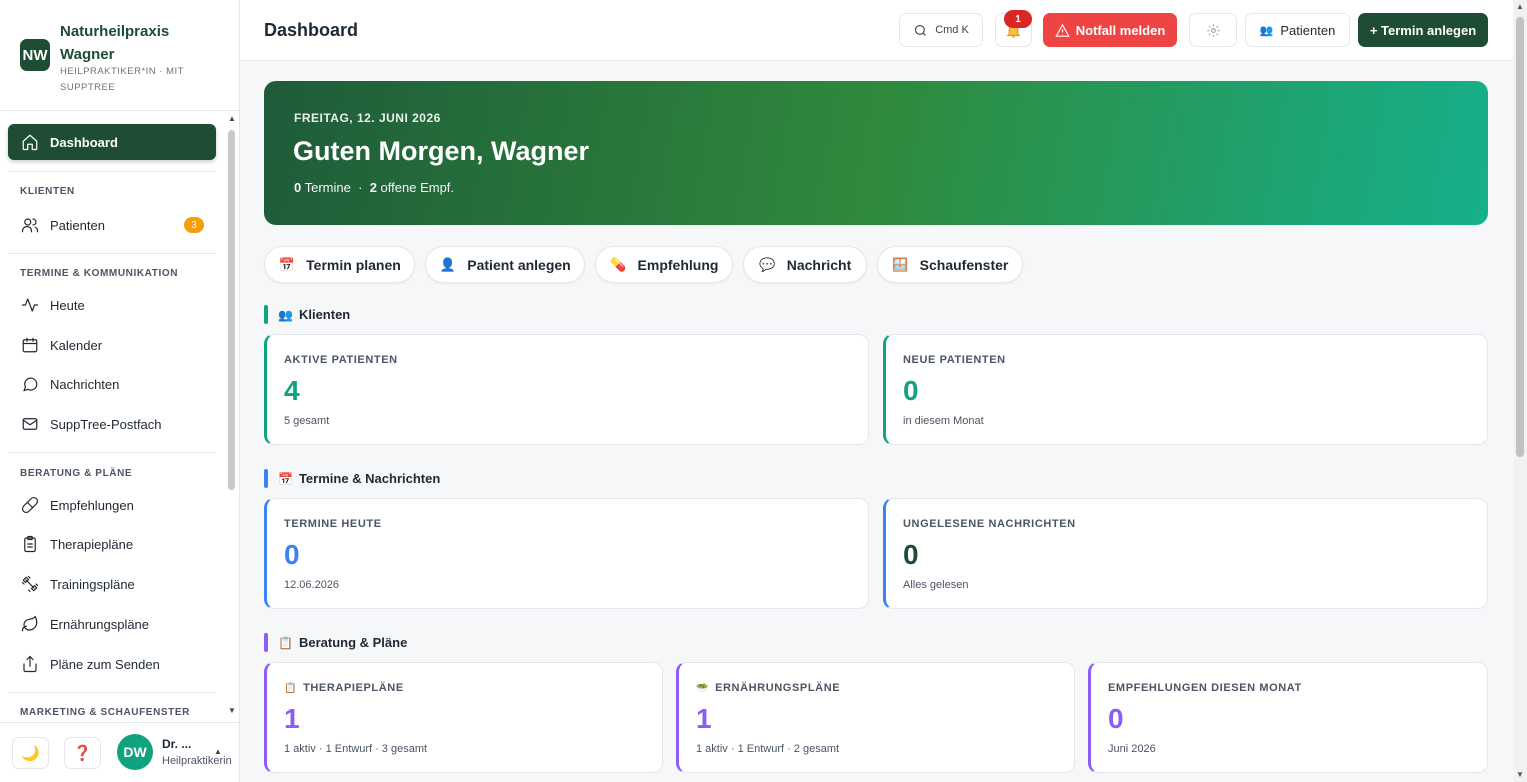 This screenshot has height=782, width=1527. I want to click on user-role: Heilpraktikerin, so click(197, 761).